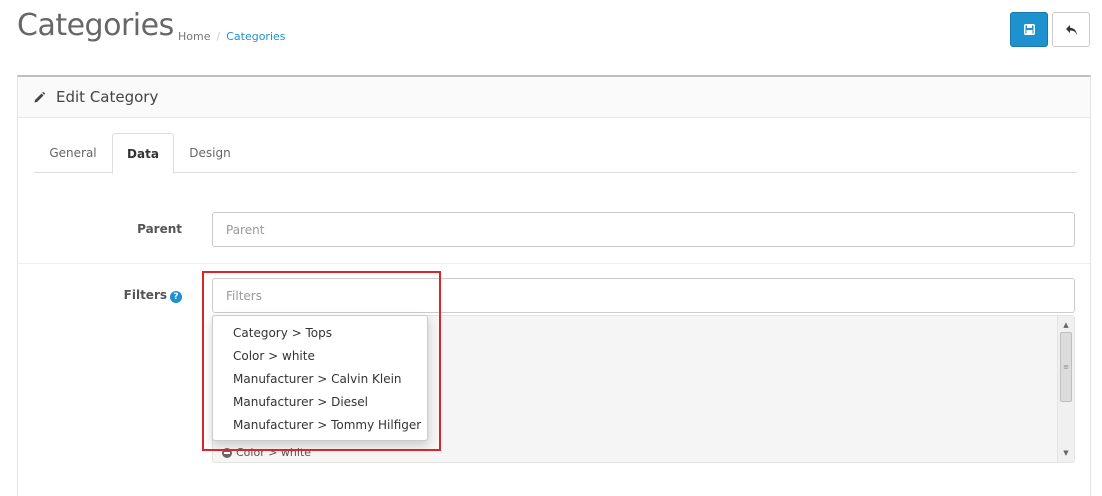 The height and width of the screenshot is (496, 1102). What do you see at coordinates (194, 36) in the screenshot?
I see `breadcrumb-home: Home` at bounding box center [194, 36].